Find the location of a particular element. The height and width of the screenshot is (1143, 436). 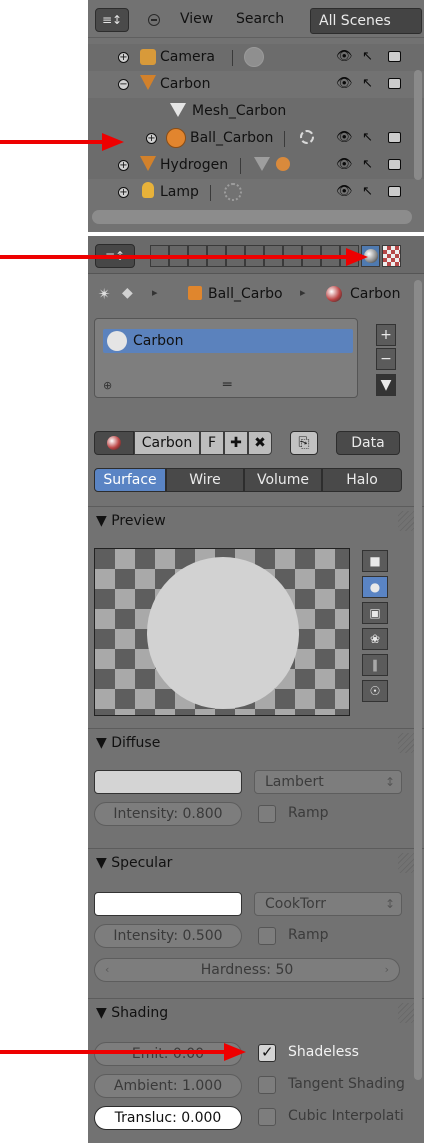

slot-specials-button: ▼ is located at coordinates (386, 385).